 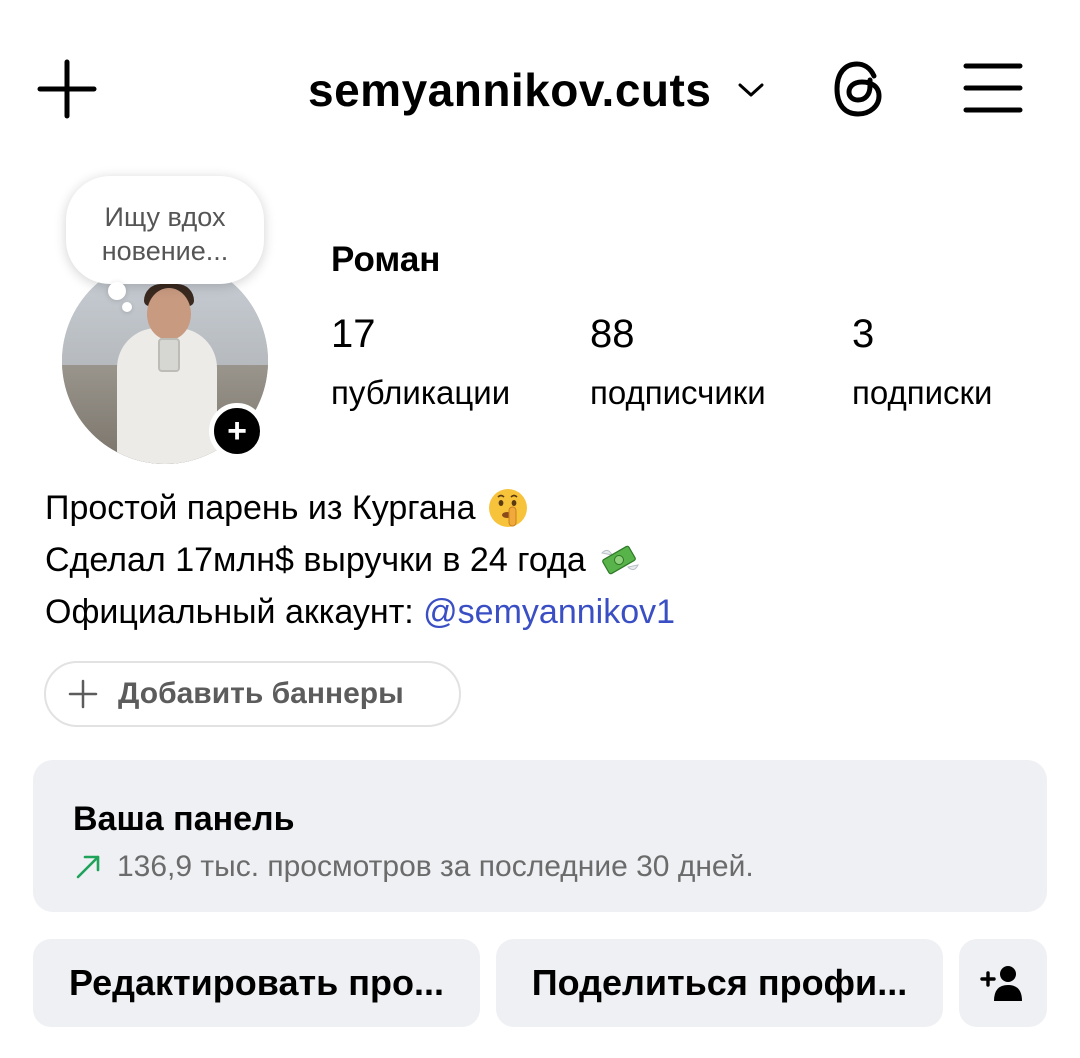 What do you see at coordinates (619, 560) in the screenshot?
I see `money-with-wings-emoji-icon` at bounding box center [619, 560].